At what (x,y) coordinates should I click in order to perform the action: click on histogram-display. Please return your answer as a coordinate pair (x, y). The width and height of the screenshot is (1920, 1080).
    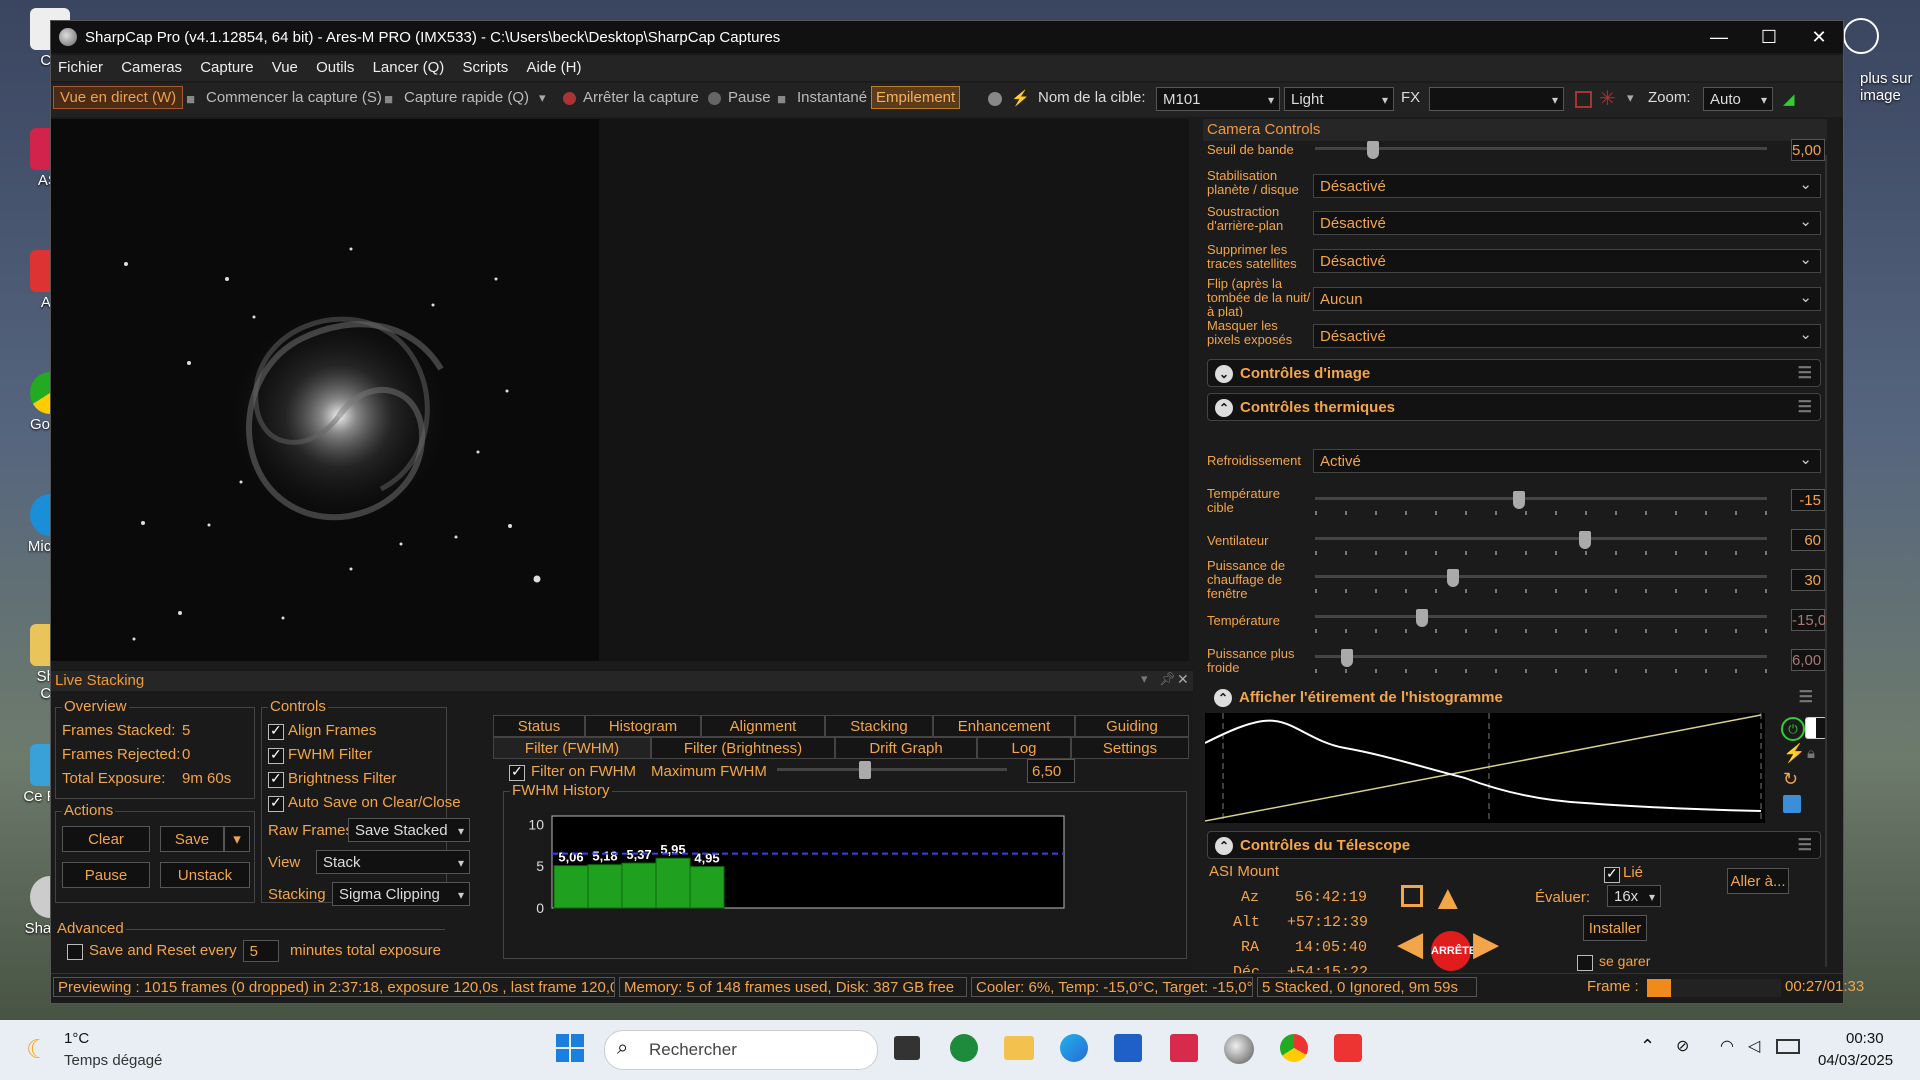
    Looking at the image, I should click on (1484, 768).